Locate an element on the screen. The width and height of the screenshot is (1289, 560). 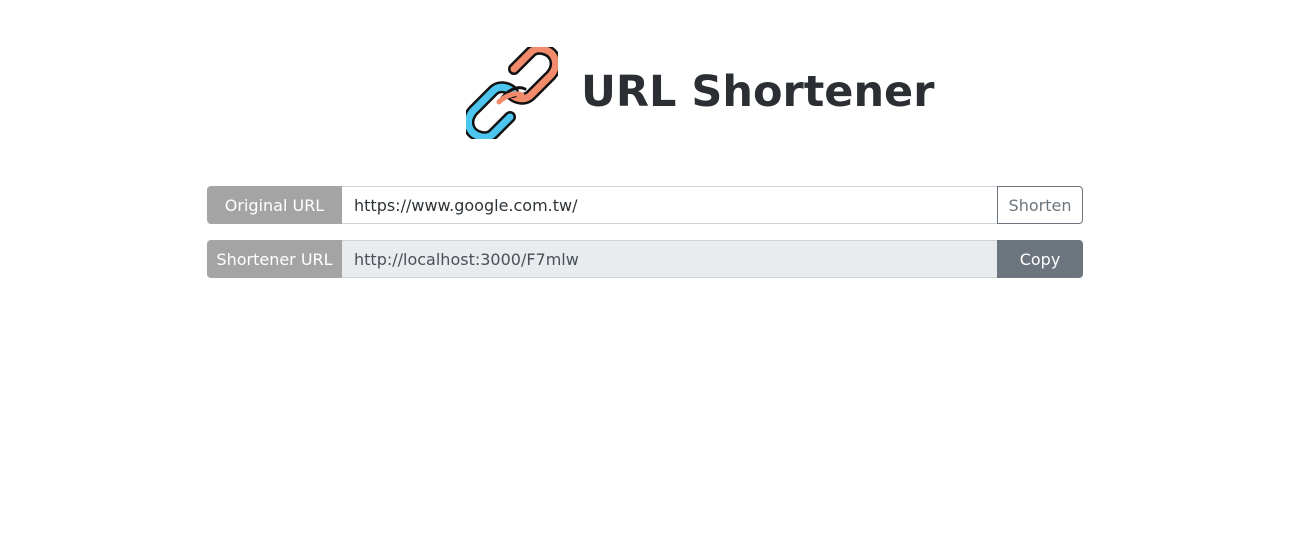
original-url-row: Original URL Shorten is located at coordinates (645, 205).